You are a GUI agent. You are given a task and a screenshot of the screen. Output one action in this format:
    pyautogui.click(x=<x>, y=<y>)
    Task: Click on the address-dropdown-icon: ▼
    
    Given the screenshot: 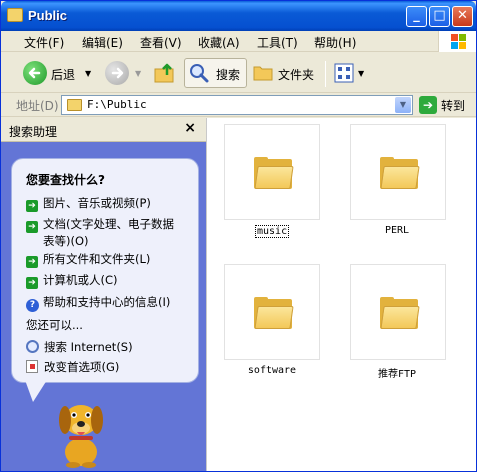 What is the action you would take?
    pyautogui.click(x=403, y=105)
    